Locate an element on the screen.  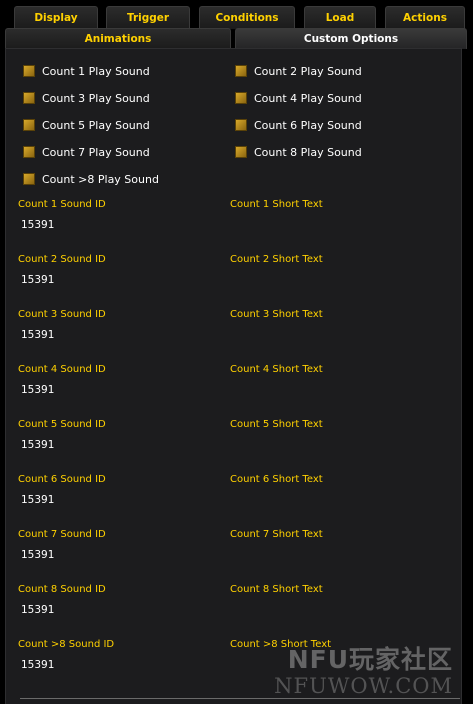
checkbox-label: Count 7 Play Sound is located at coordinates (96, 152).